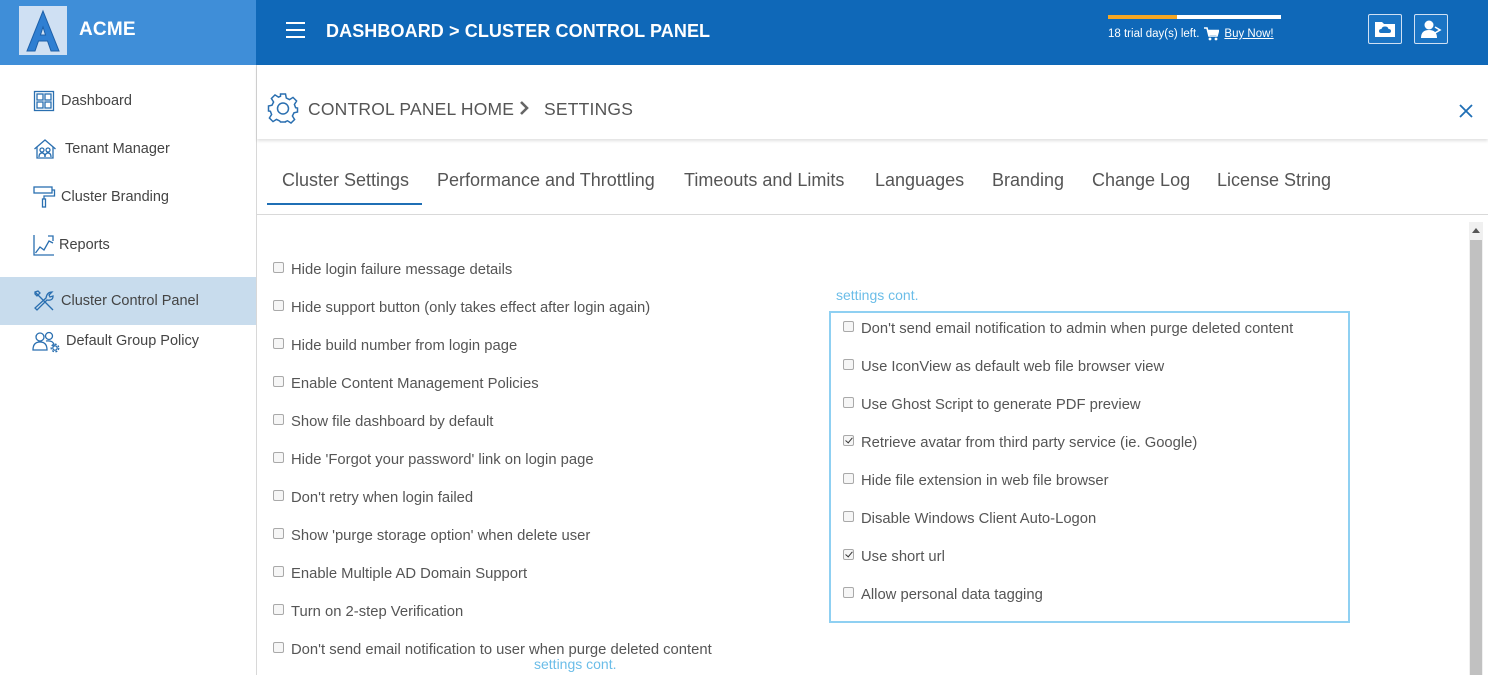 This screenshot has width=1488, height=675. I want to click on cloud-folder-button, so click(1385, 29).